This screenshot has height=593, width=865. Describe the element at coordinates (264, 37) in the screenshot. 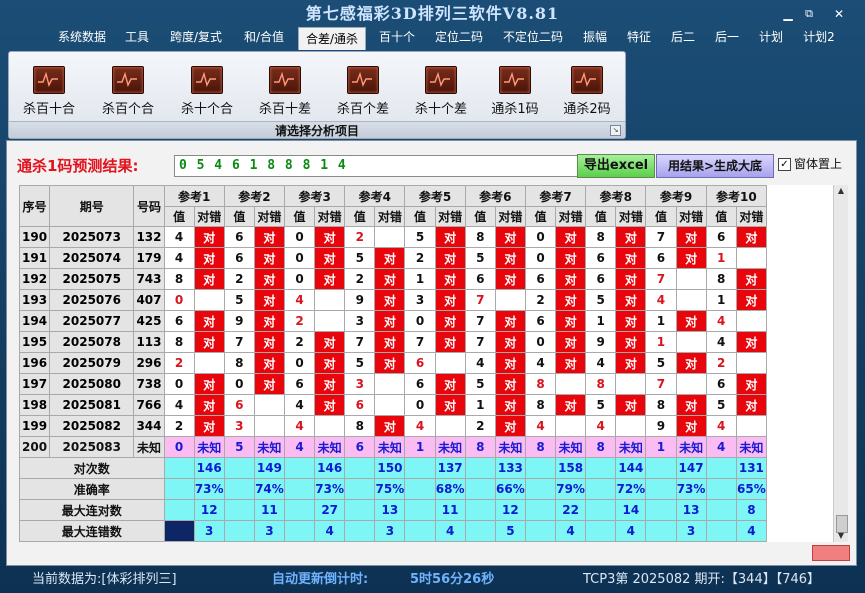

I see `menu-sum-value: 和/合值` at that location.